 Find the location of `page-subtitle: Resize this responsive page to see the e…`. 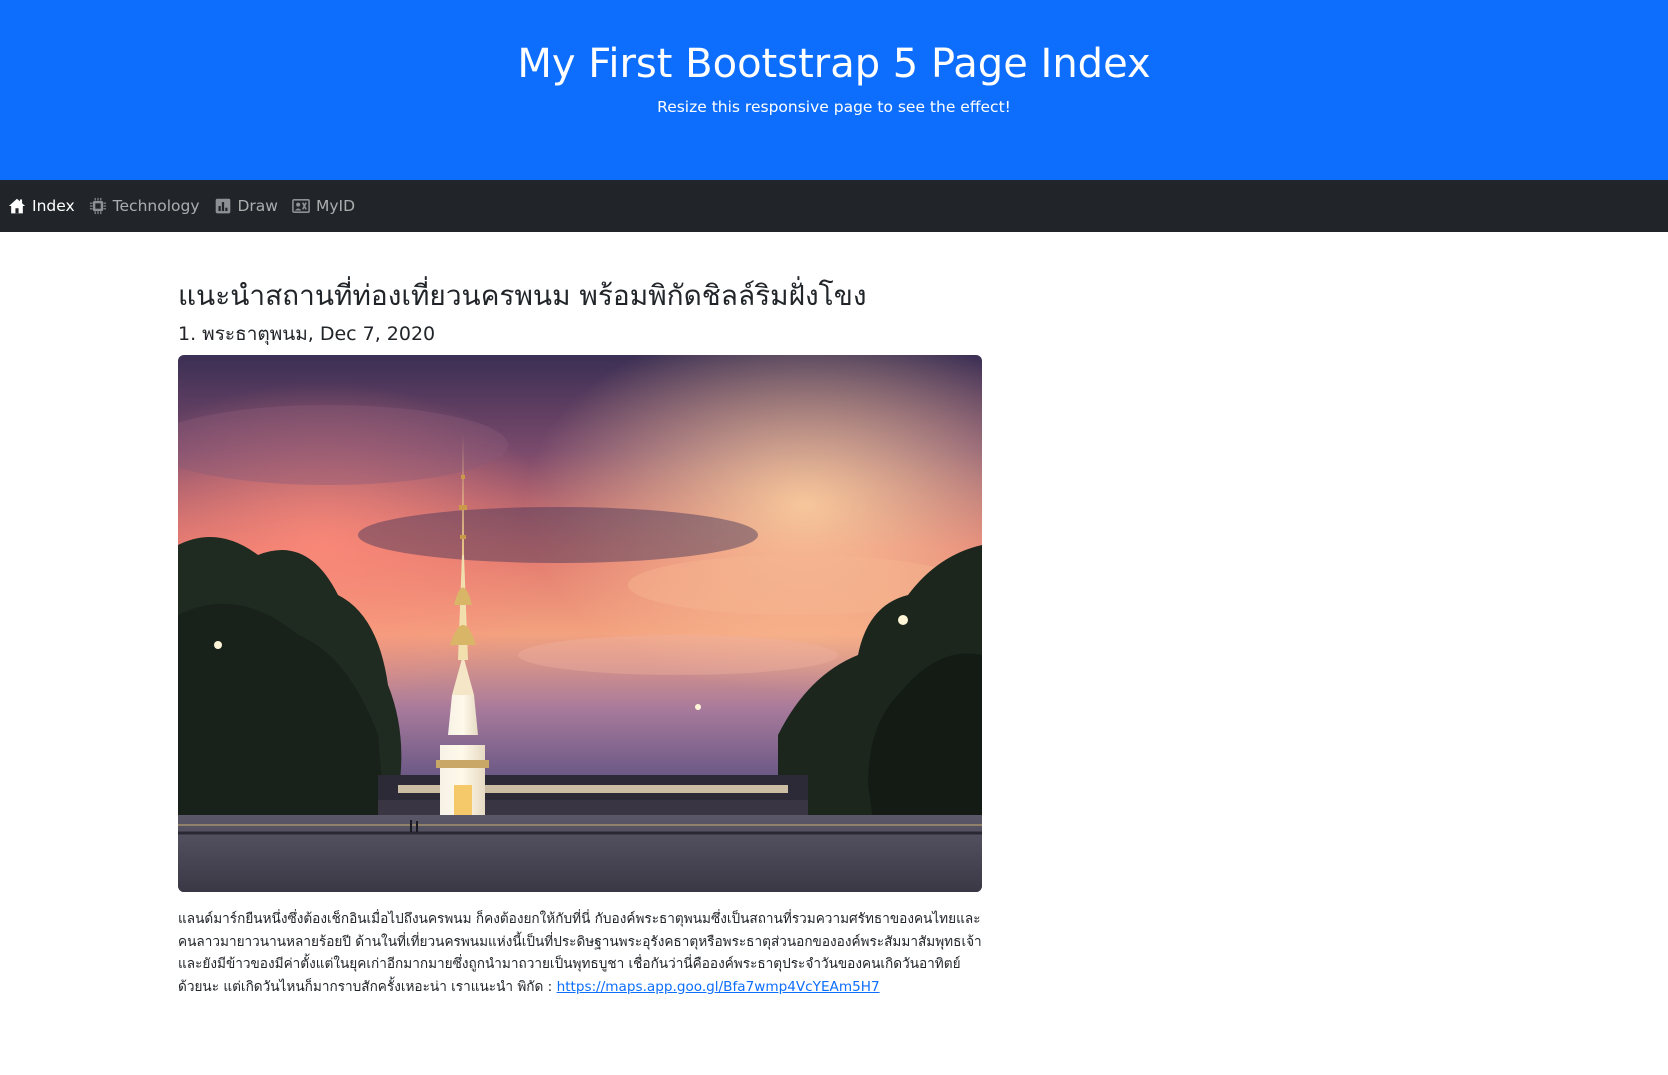

page-subtitle: Resize this responsive page to see the e… is located at coordinates (834, 107).